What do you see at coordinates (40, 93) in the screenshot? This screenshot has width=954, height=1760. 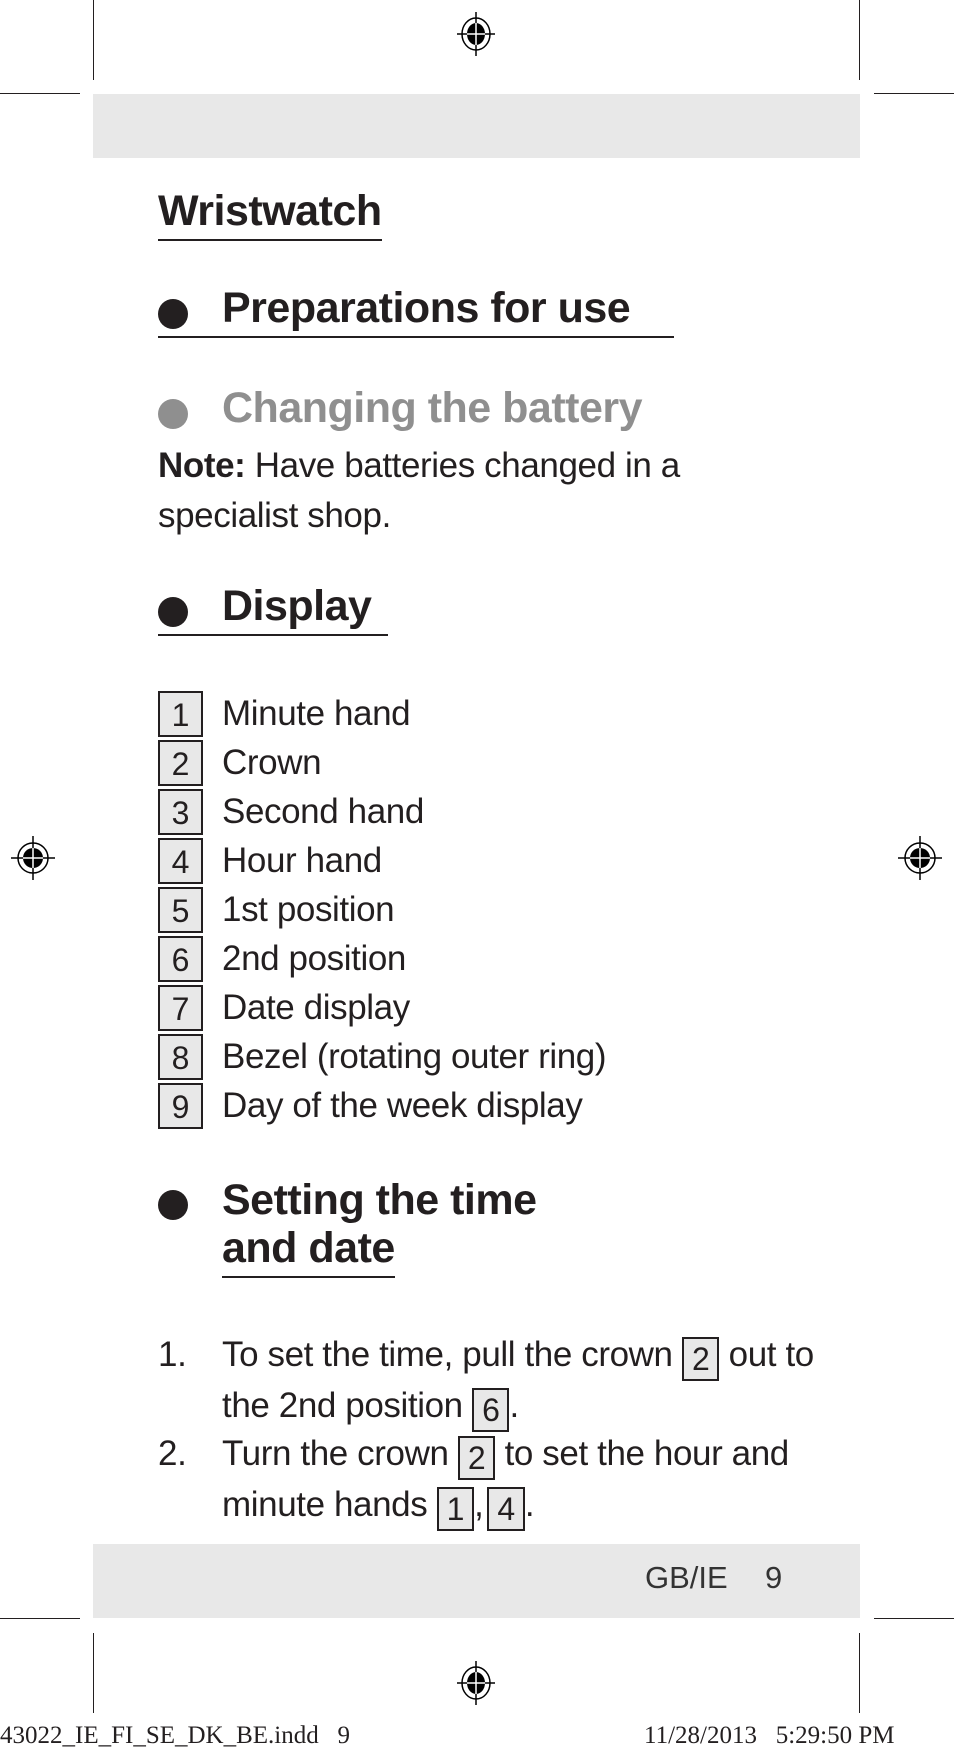 I see `crop-mark-left-top` at bounding box center [40, 93].